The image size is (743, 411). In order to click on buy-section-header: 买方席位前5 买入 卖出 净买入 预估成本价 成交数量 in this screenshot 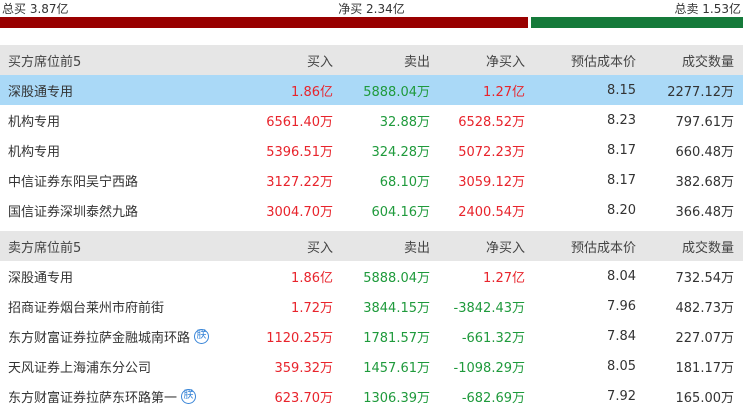, I will do `click(371, 60)`.